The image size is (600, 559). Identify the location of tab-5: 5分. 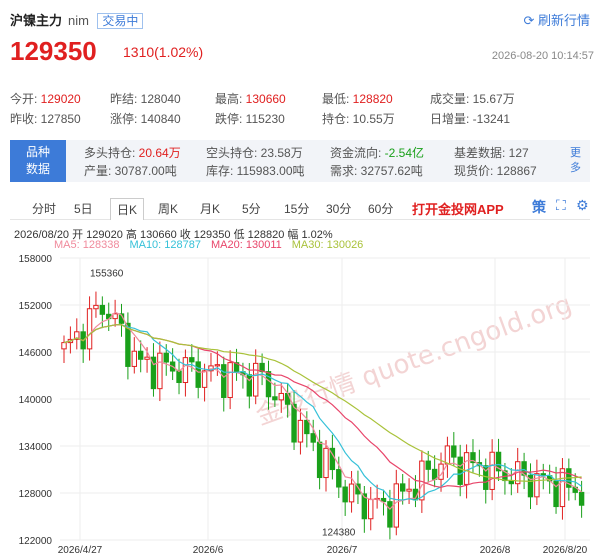
(251, 208).